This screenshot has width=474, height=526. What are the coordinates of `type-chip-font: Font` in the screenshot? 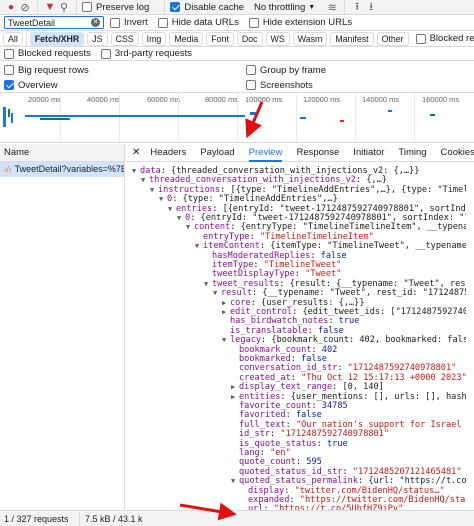 It's located at (220, 38).